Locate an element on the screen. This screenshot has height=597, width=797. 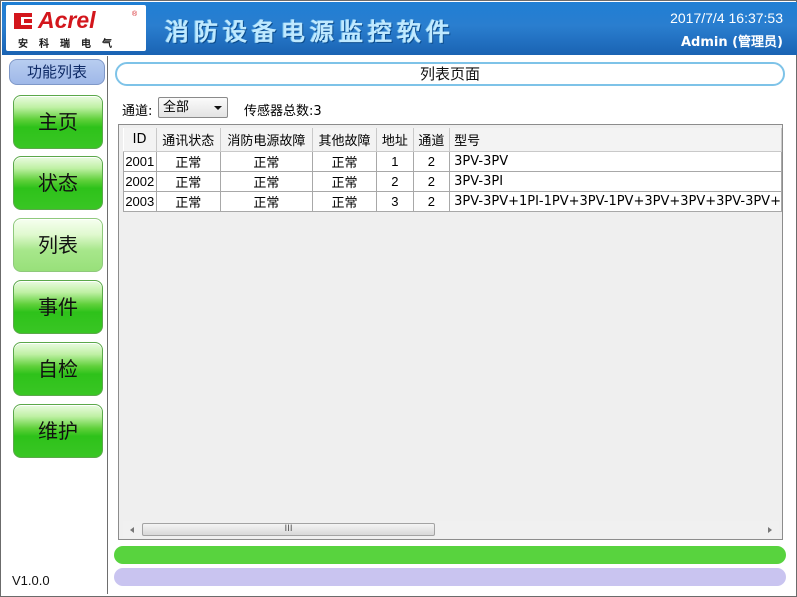
current-datetime: 2017/7/4 16:37:53 is located at coordinates (726, 18).